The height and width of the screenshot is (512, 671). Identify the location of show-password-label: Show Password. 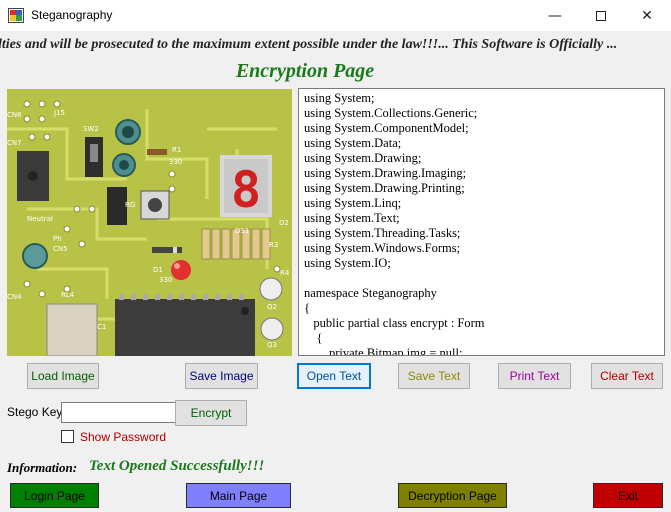
(123, 437).